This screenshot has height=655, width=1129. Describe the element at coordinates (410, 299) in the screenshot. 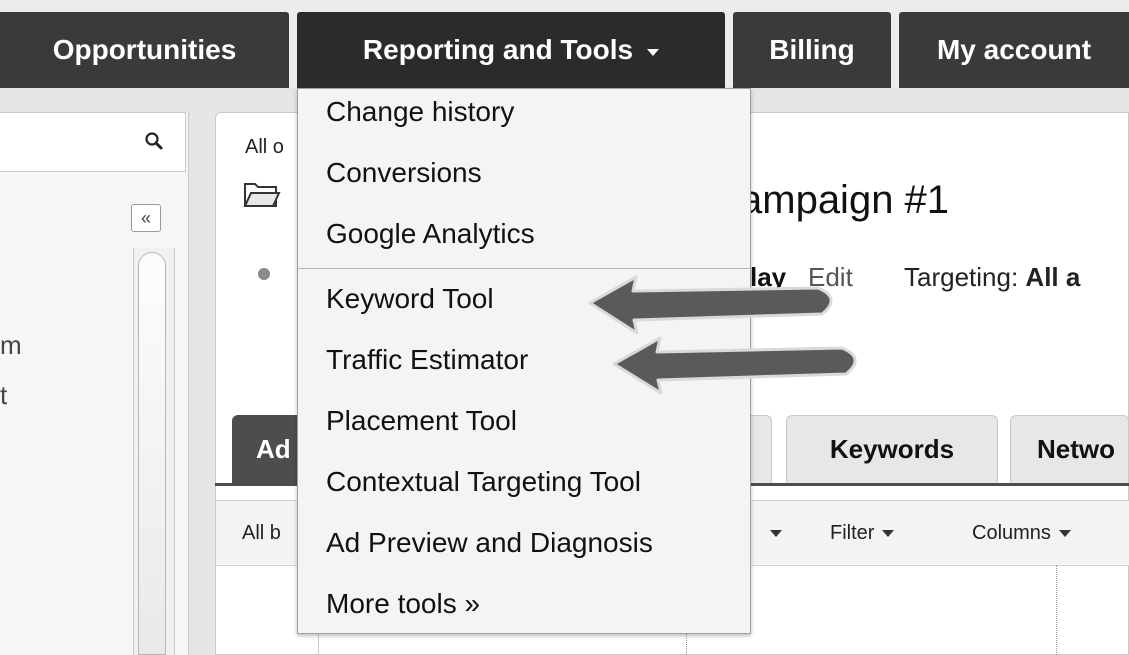

I see `menu-item-keyword-tool: Keyword Tool` at that location.